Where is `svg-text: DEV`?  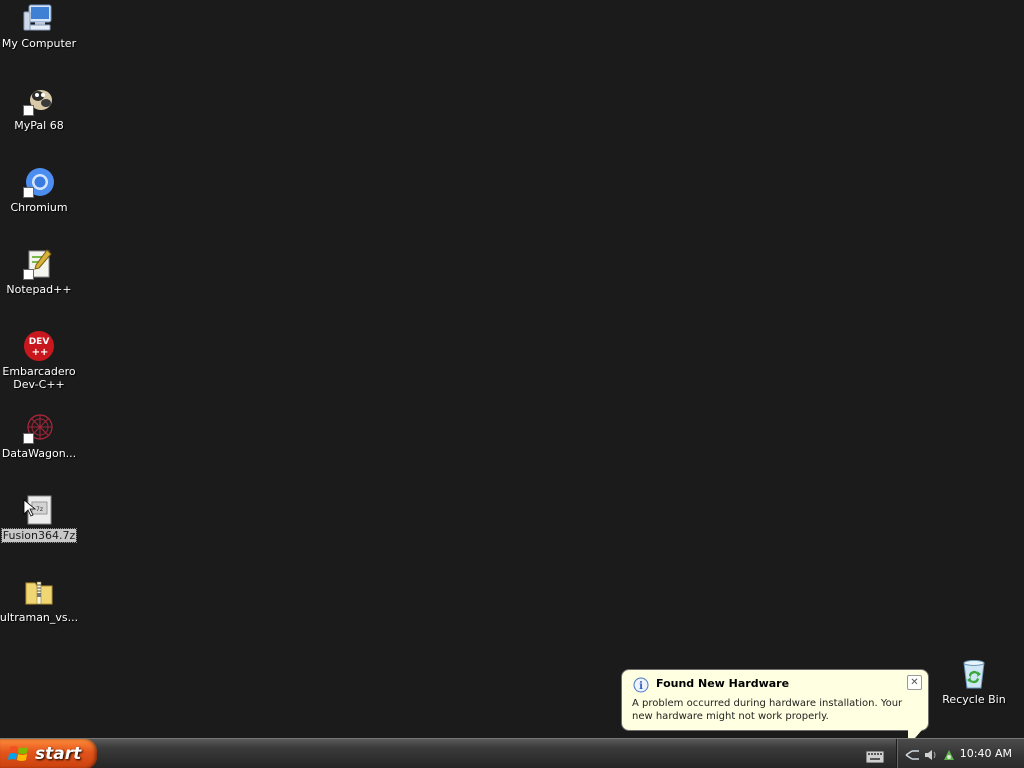
svg-text: DEV is located at coordinates (39, 342).